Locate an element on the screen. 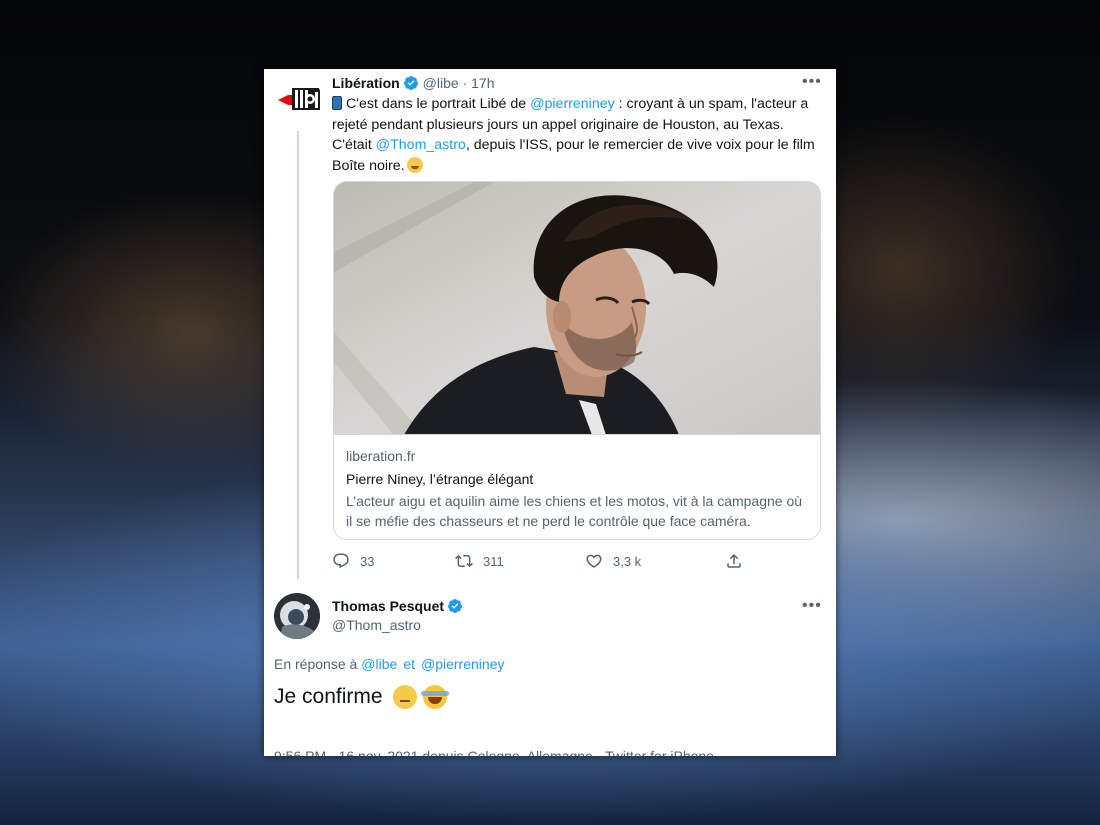  author-name: Thomas Pesquet is located at coordinates (388, 606).